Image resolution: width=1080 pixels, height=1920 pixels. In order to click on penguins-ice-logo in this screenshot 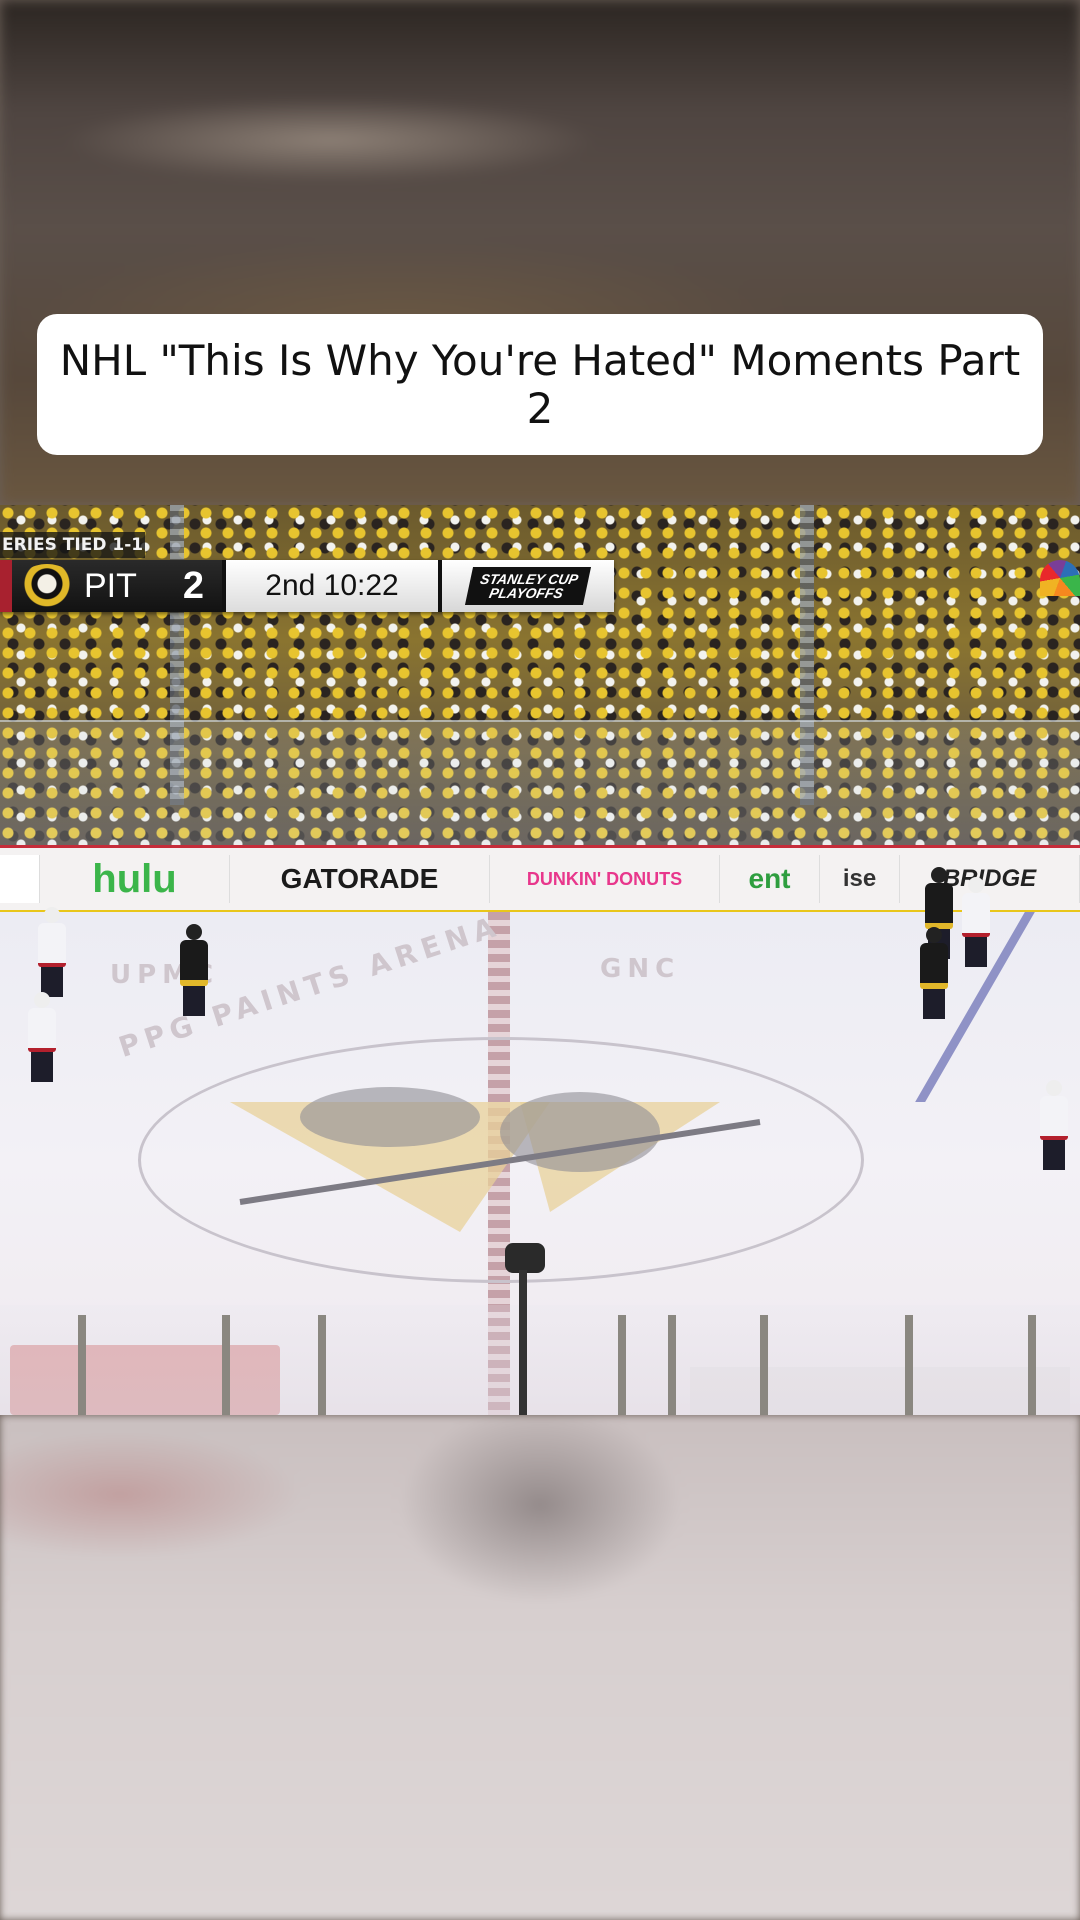, I will do `click(495, 1159)`.